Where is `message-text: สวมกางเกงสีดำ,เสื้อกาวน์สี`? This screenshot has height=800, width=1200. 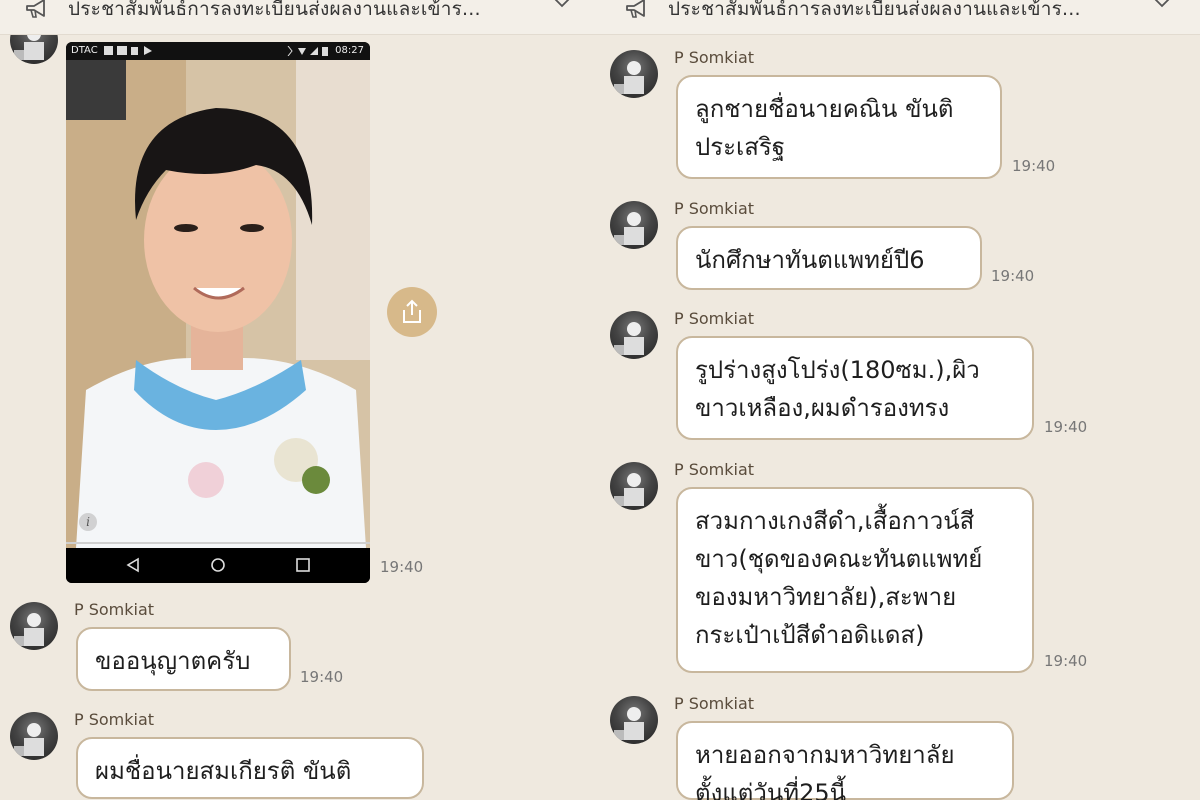
message-text: สวมกางเกงสีดำ,เสื้อกาวน์สี is located at coordinates (835, 521).